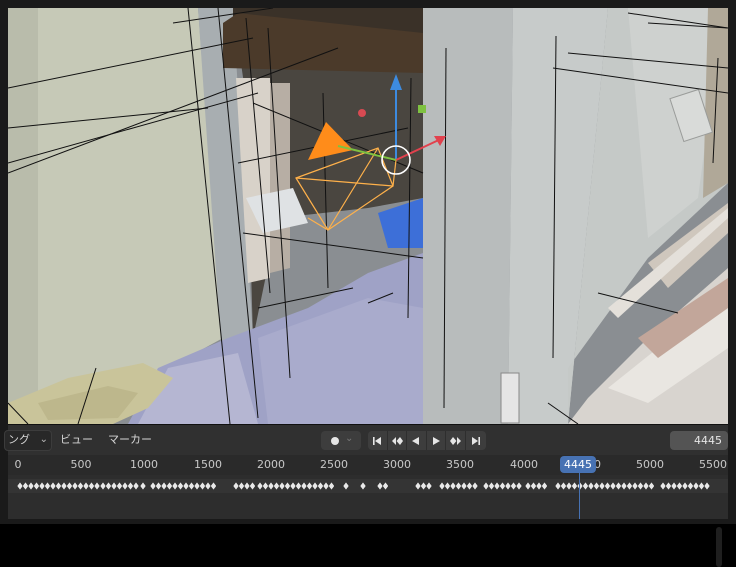  Describe the element at coordinates (208, 464) in the screenshot. I see `ruler-tick: 1500` at that location.